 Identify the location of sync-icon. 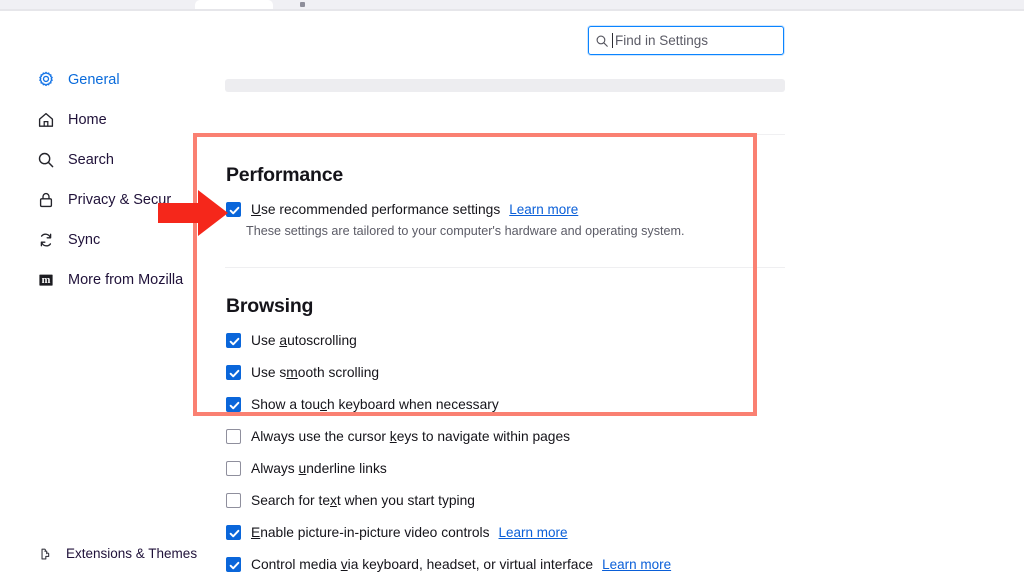
(46, 240).